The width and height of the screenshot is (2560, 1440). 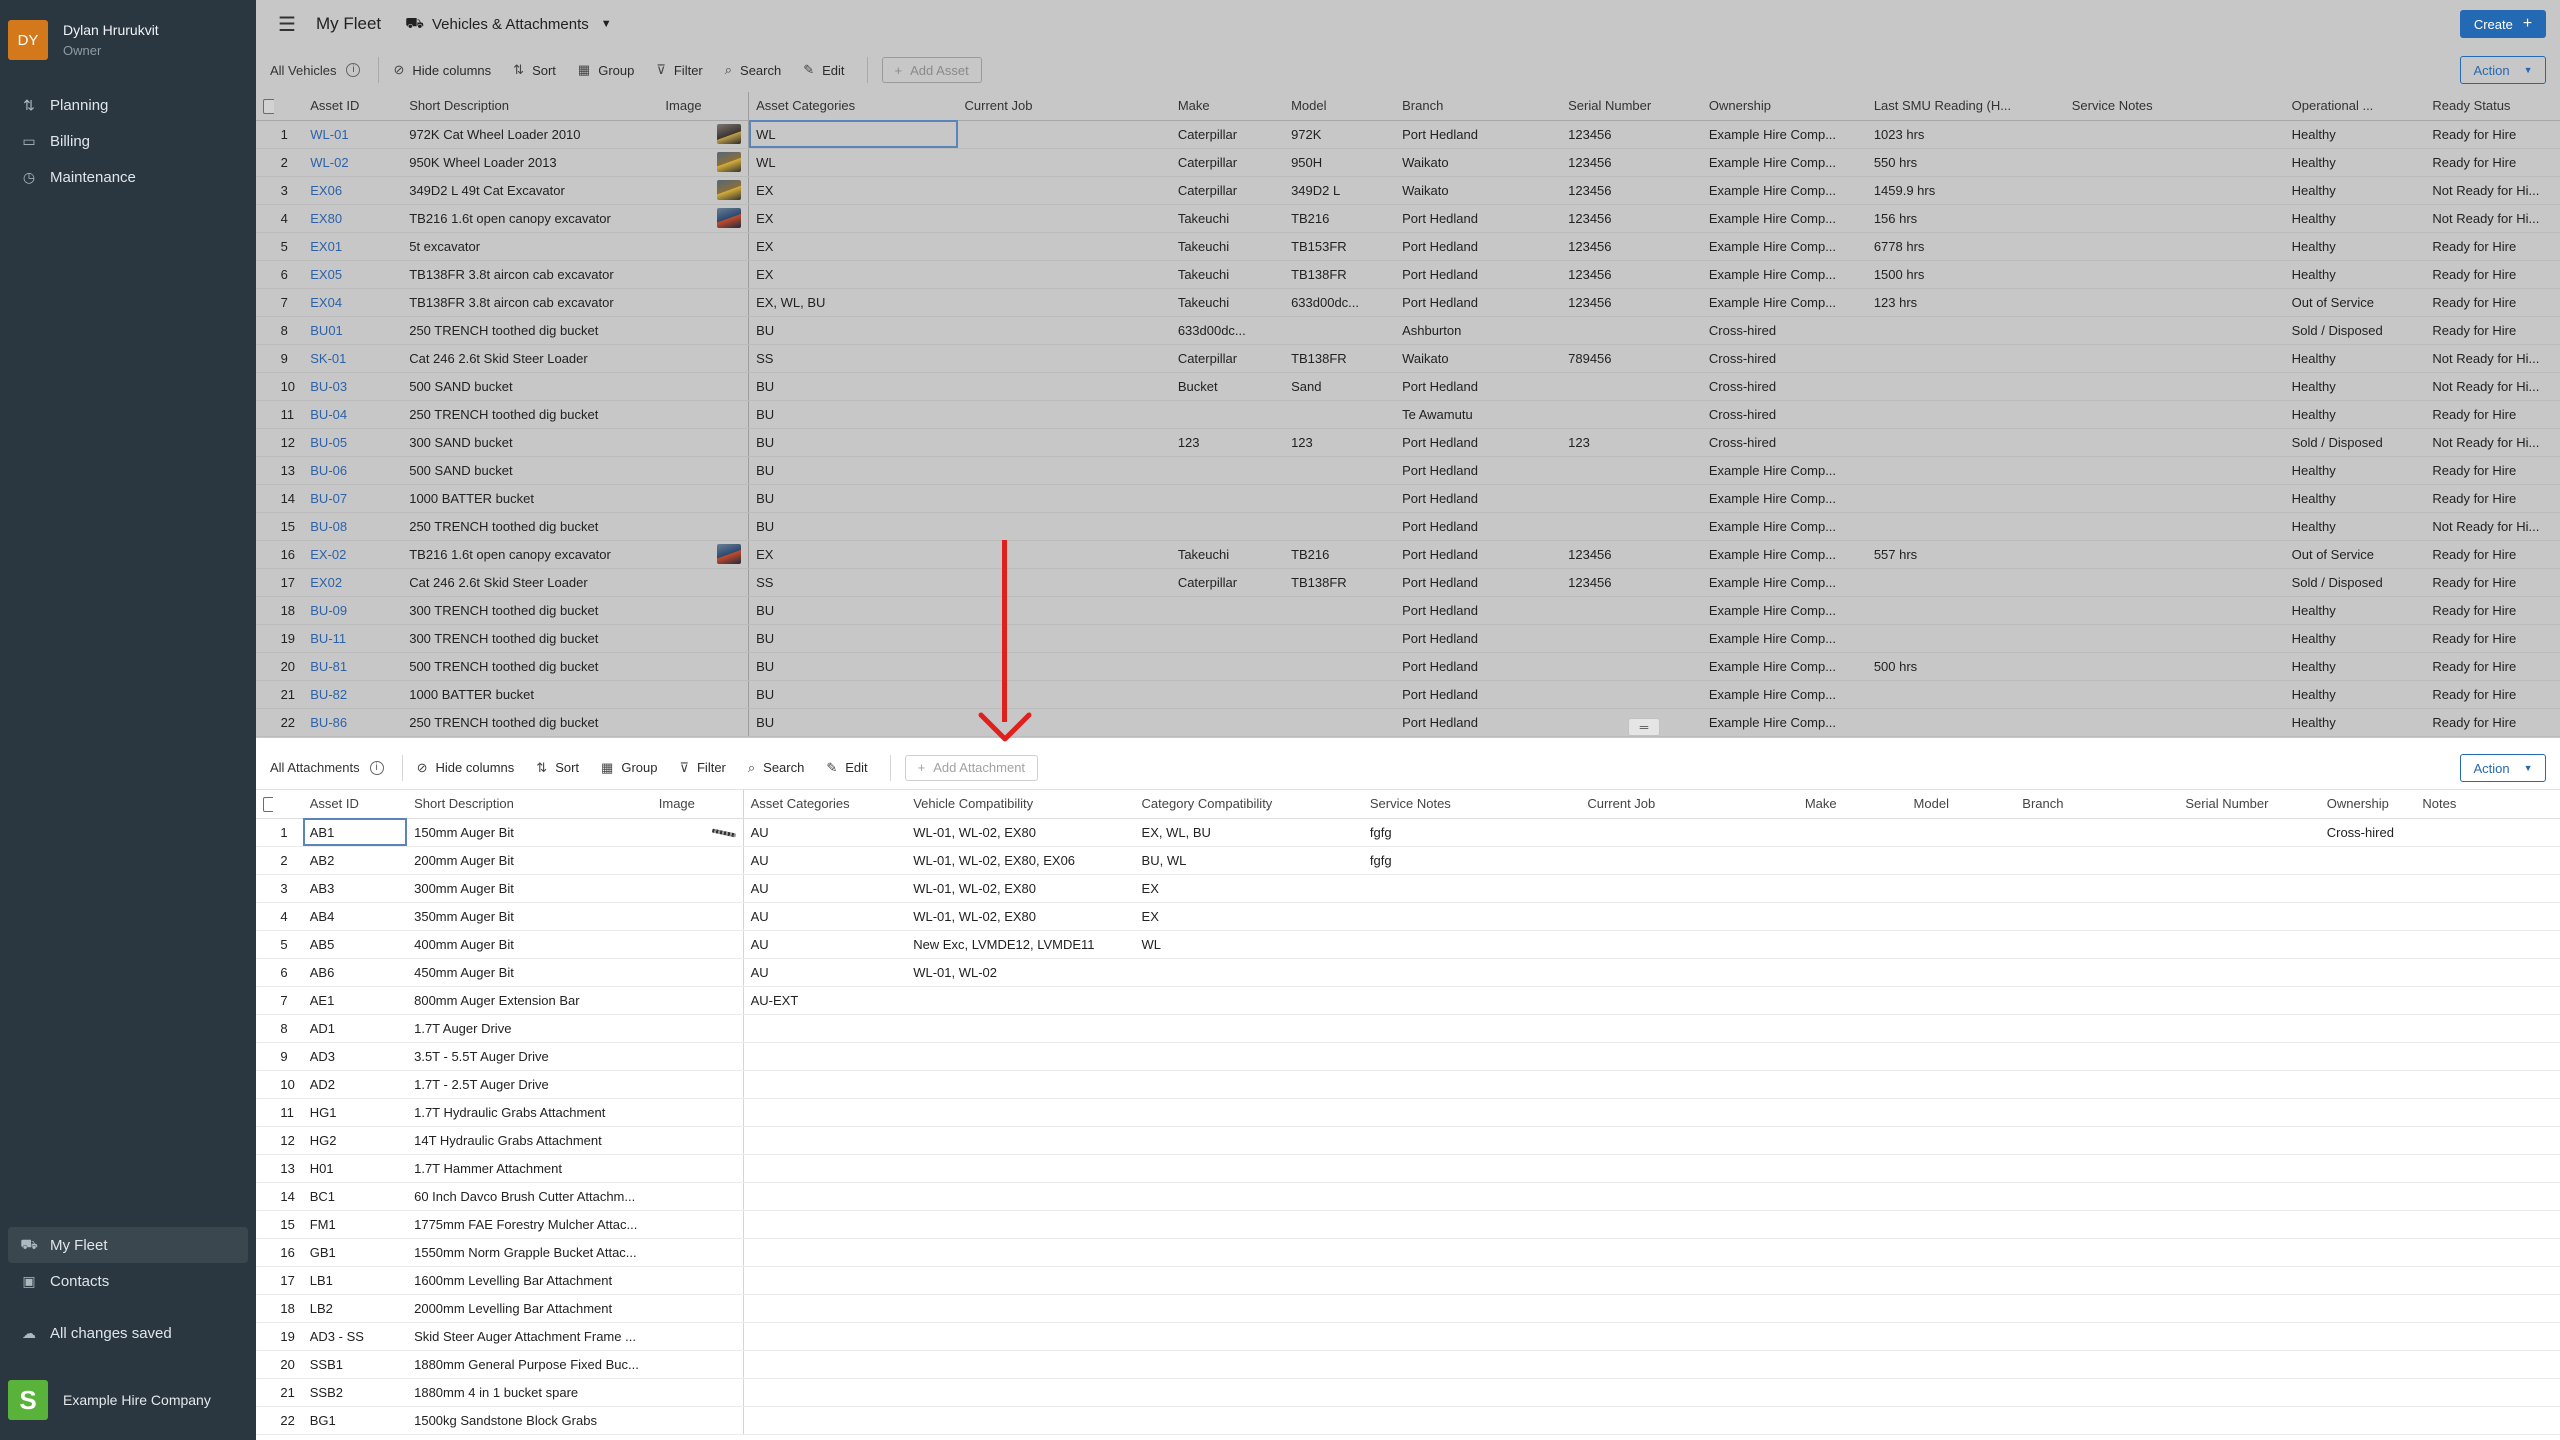 I want to click on column-header-service-notes: Service Notes, so click(x=2174, y=106).